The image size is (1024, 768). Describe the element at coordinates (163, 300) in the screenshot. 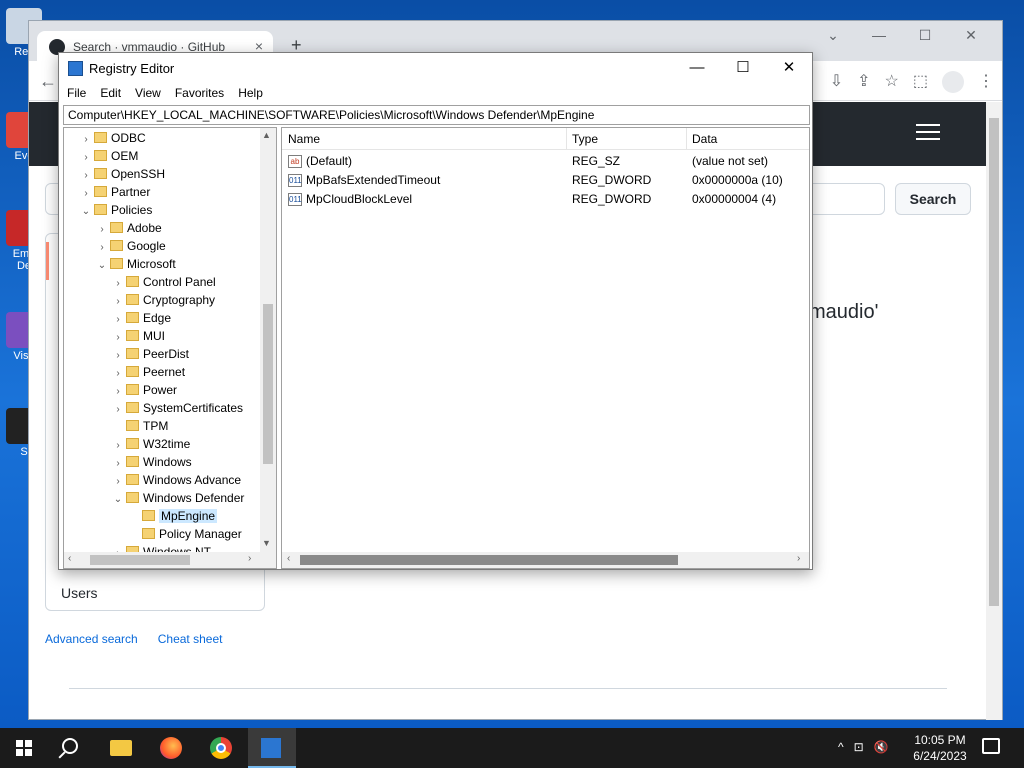

I see `tree-node-cryptography: › Cryptography` at that location.